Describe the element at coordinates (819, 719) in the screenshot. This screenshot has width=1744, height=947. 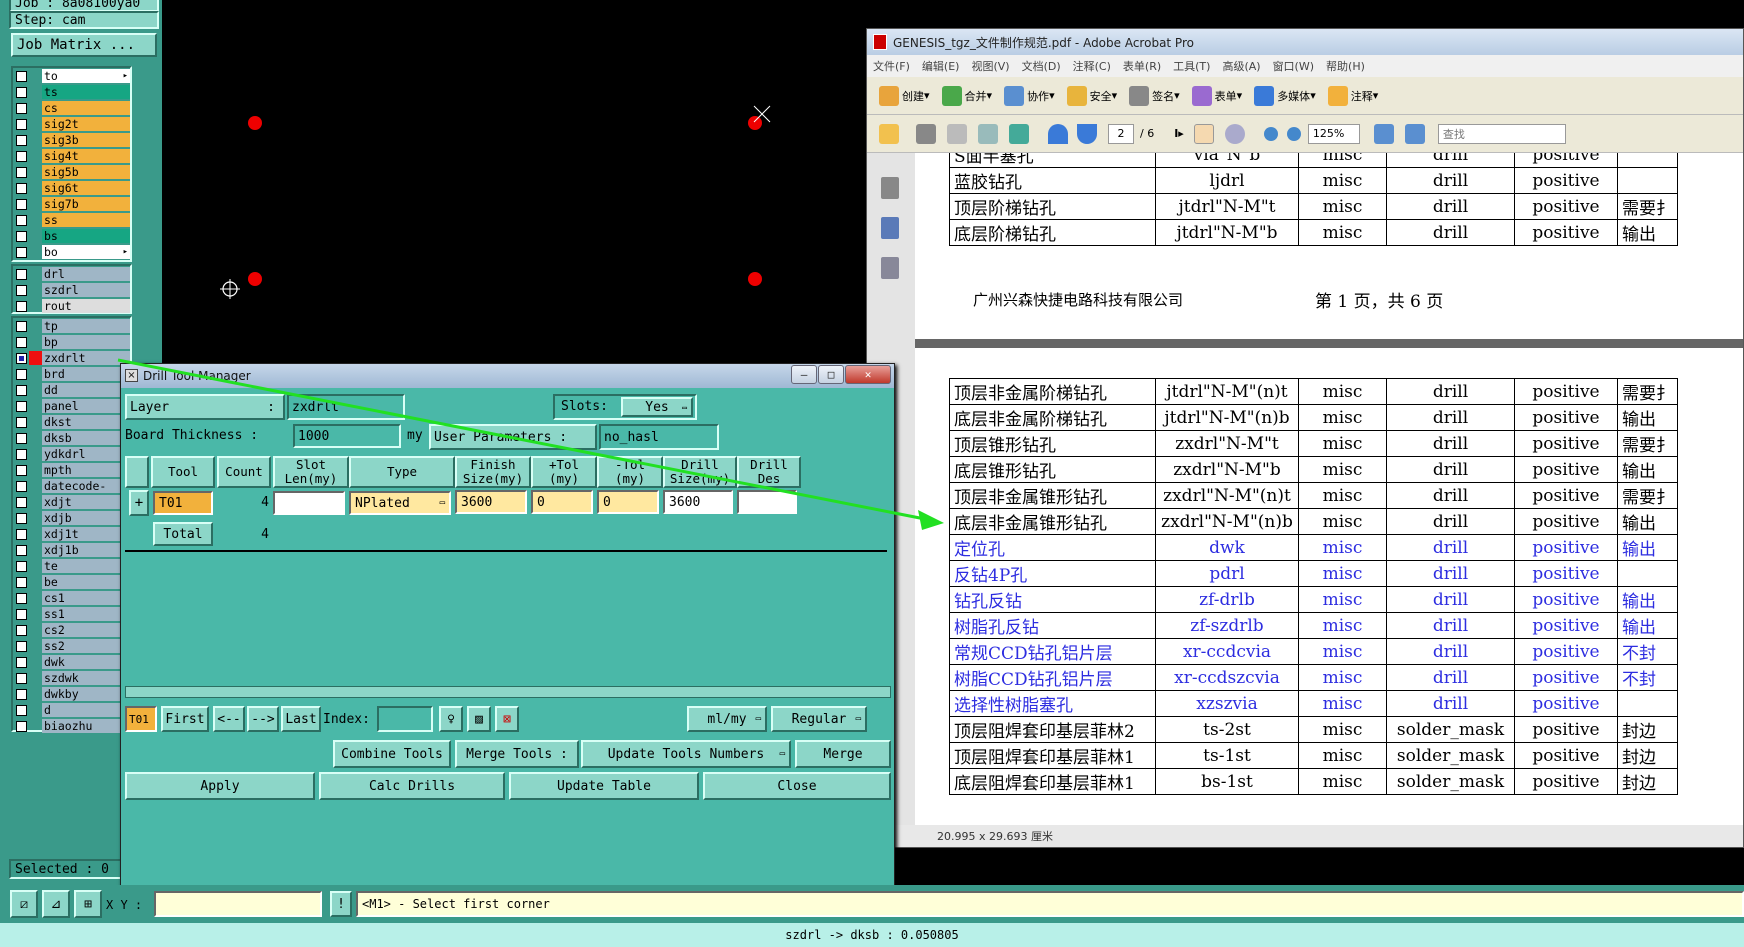
I see `mode-select: Regular ▭` at that location.